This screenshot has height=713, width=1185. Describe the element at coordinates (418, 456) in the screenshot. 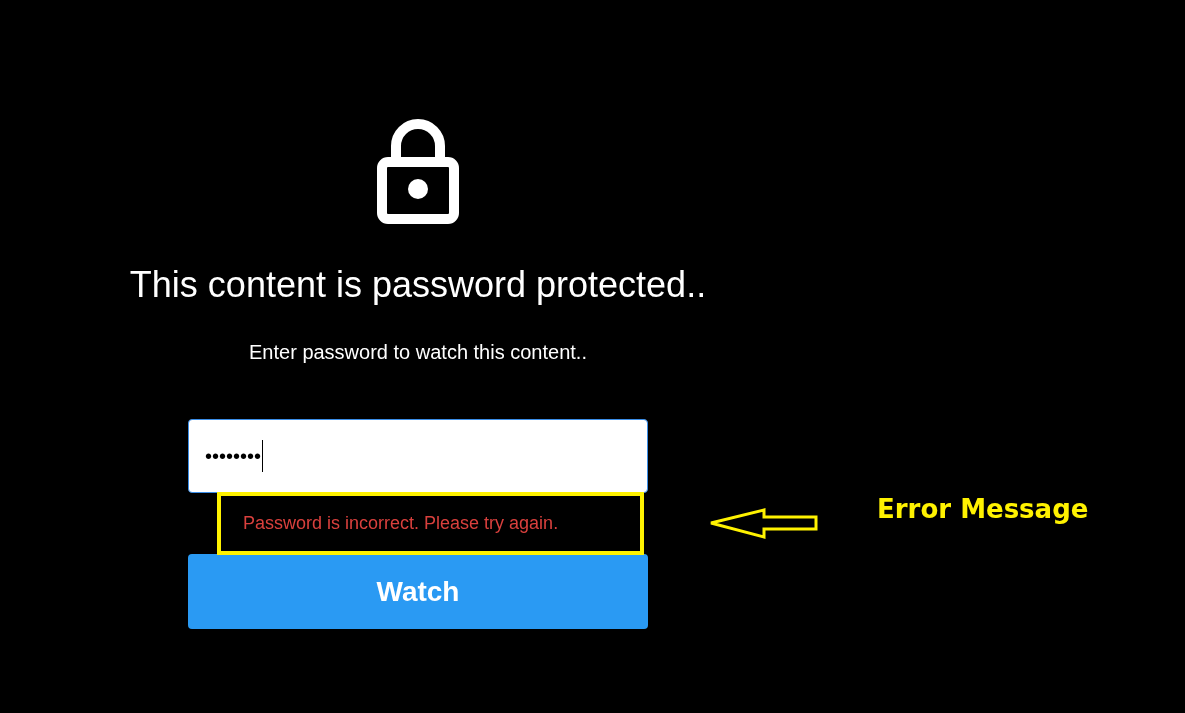

I see `password-field: ••••••••` at that location.